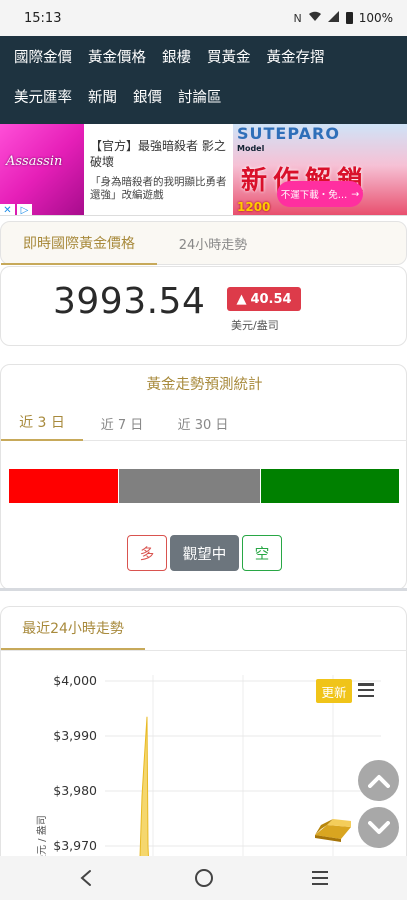 The height and width of the screenshot is (900, 407). I want to click on tab-24h-chart: 最近24小時走勢, so click(73, 628).